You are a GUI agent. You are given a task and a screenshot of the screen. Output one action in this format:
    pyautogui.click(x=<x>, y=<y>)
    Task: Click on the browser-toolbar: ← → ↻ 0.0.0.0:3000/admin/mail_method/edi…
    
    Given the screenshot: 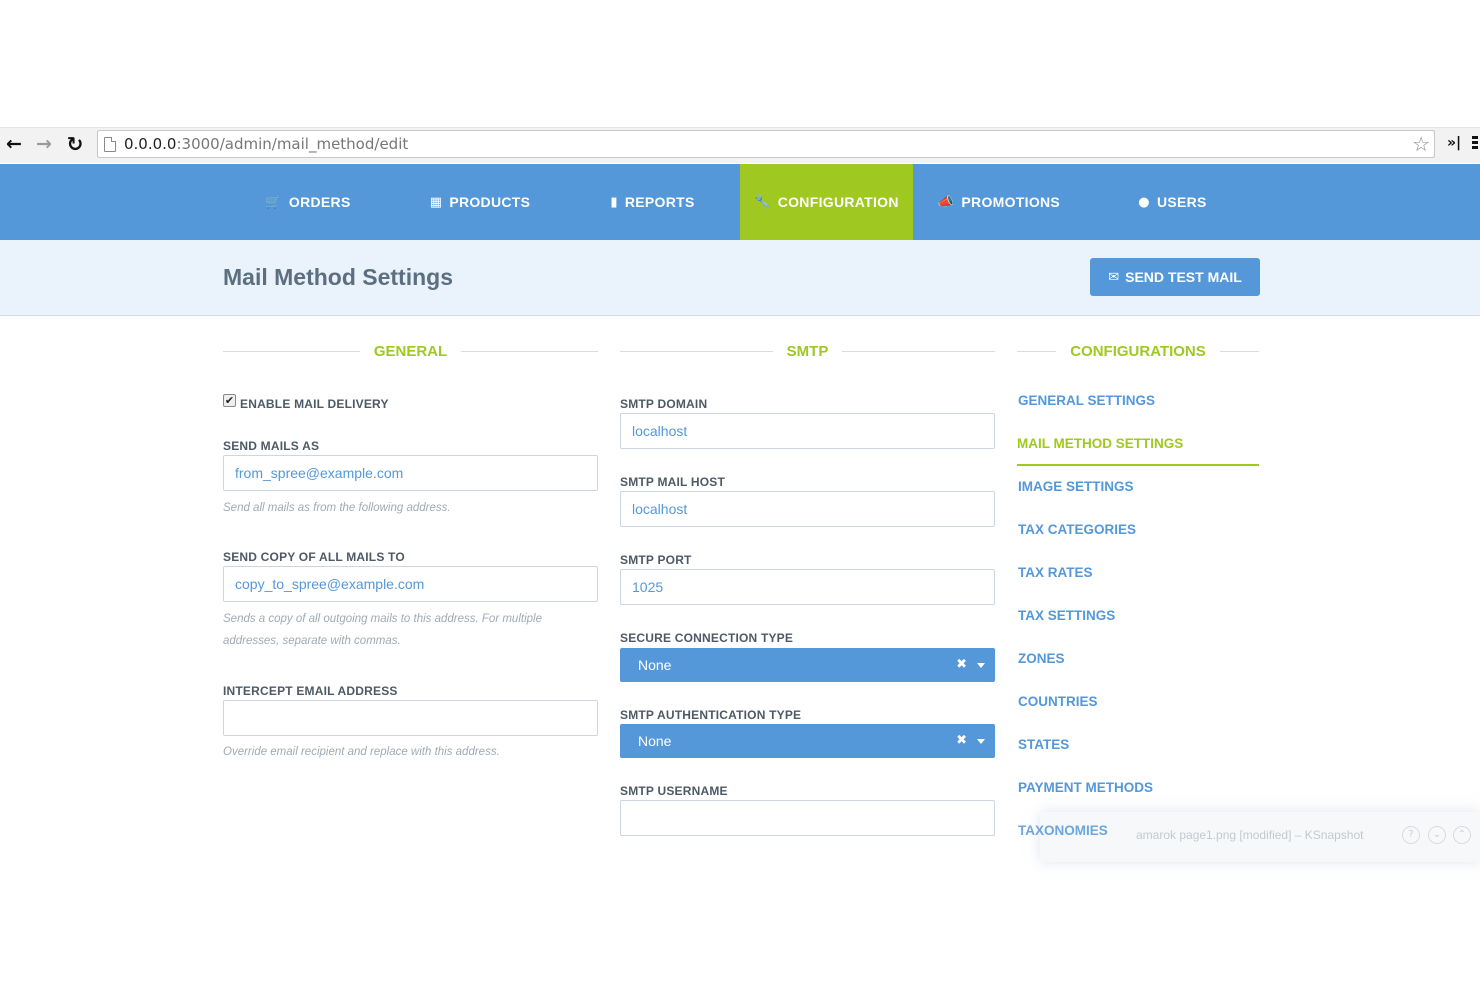 What is the action you would take?
    pyautogui.click(x=740, y=145)
    